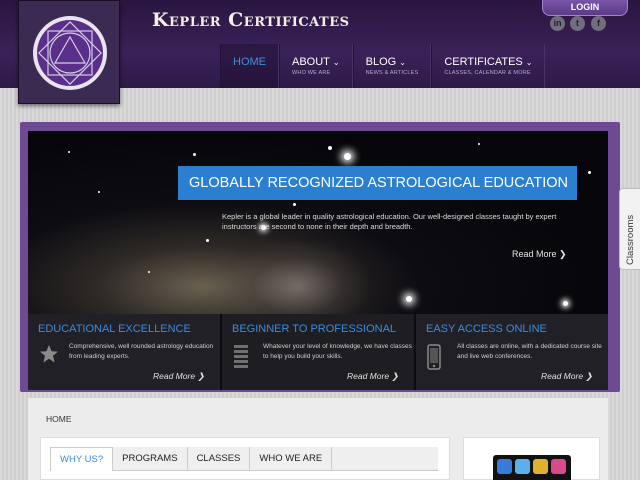 The height and width of the screenshot is (480, 640). What do you see at coordinates (392, 73) in the screenshot?
I see `nav-sublabel: NEWS & ARTICLES` at bounding box center [392, 73].